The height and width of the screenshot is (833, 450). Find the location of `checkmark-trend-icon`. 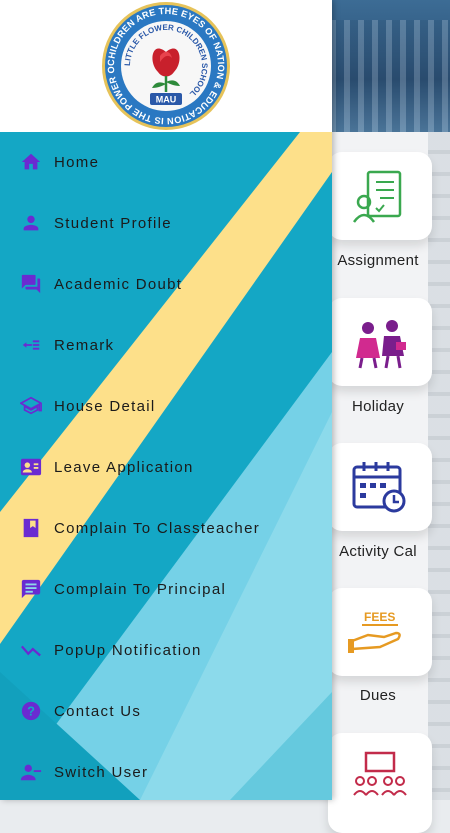

checkmark-trend-icon is located at coordinates (31, 650).